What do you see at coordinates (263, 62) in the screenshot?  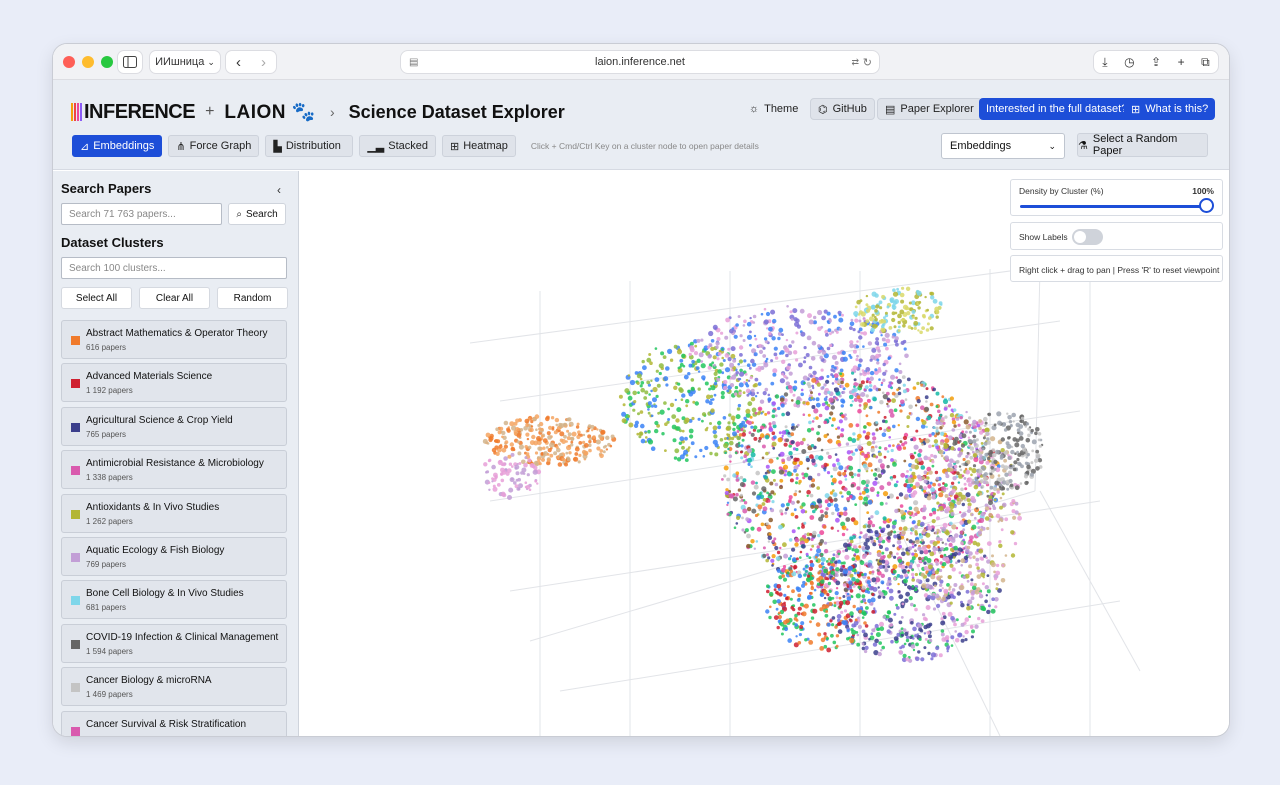 I see `forward-arrow-icon: ›` at bounding box center [263, 62].